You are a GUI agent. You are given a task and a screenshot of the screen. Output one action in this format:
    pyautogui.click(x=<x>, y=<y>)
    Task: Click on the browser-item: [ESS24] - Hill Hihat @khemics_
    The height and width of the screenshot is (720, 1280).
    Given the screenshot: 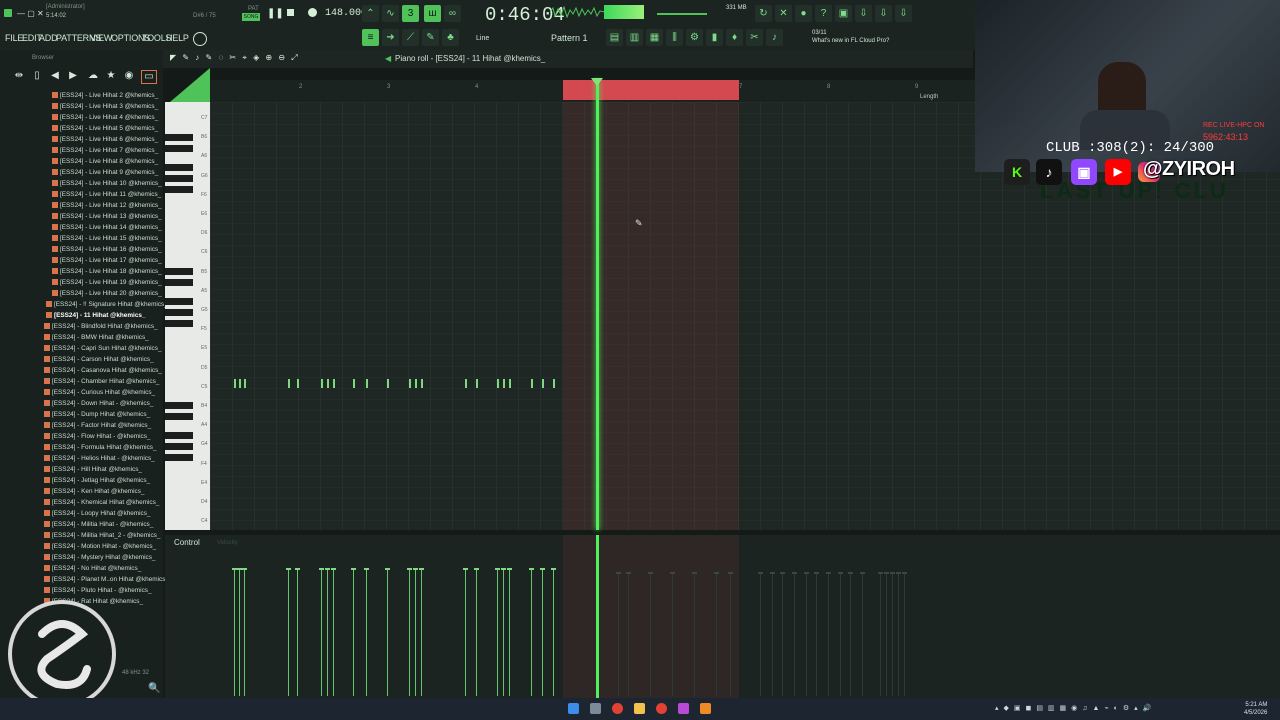 What is the action you would take?
    pyautogui.click(x=93, y=469)
    